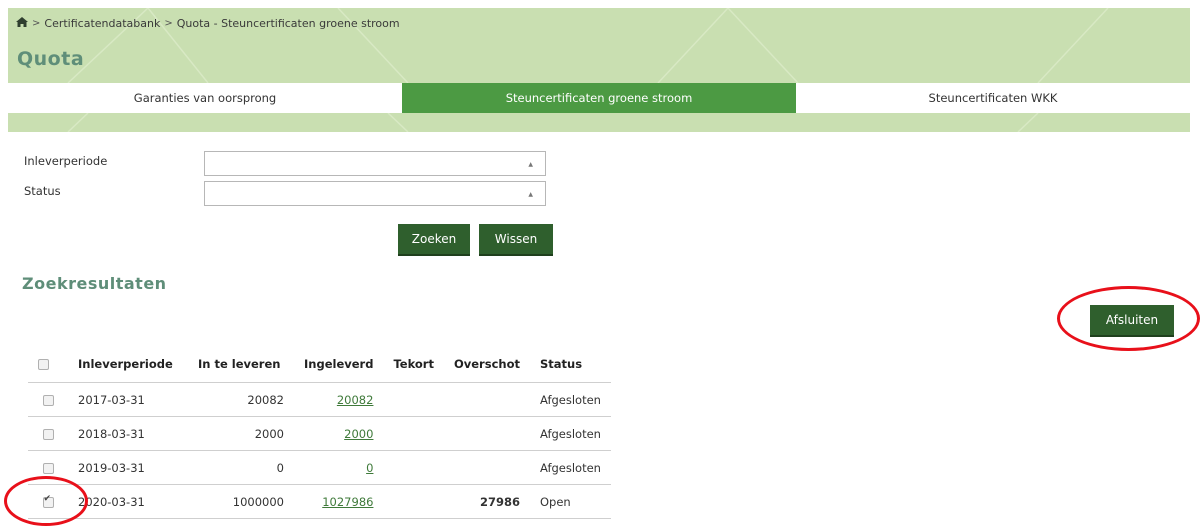 The height and width of the screenshot is (526, 1201). I want to click on home-icon, so click(22, 23).